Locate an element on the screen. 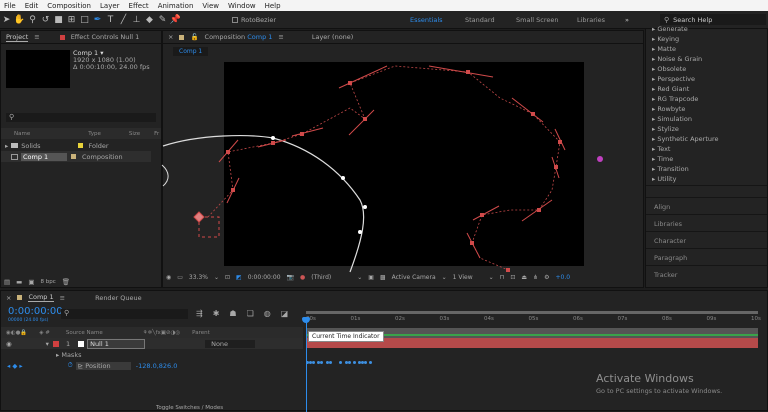 The height and width of the screenshot is (412, 768). column-source-name: Source Name is located at coordinates (84, 333).